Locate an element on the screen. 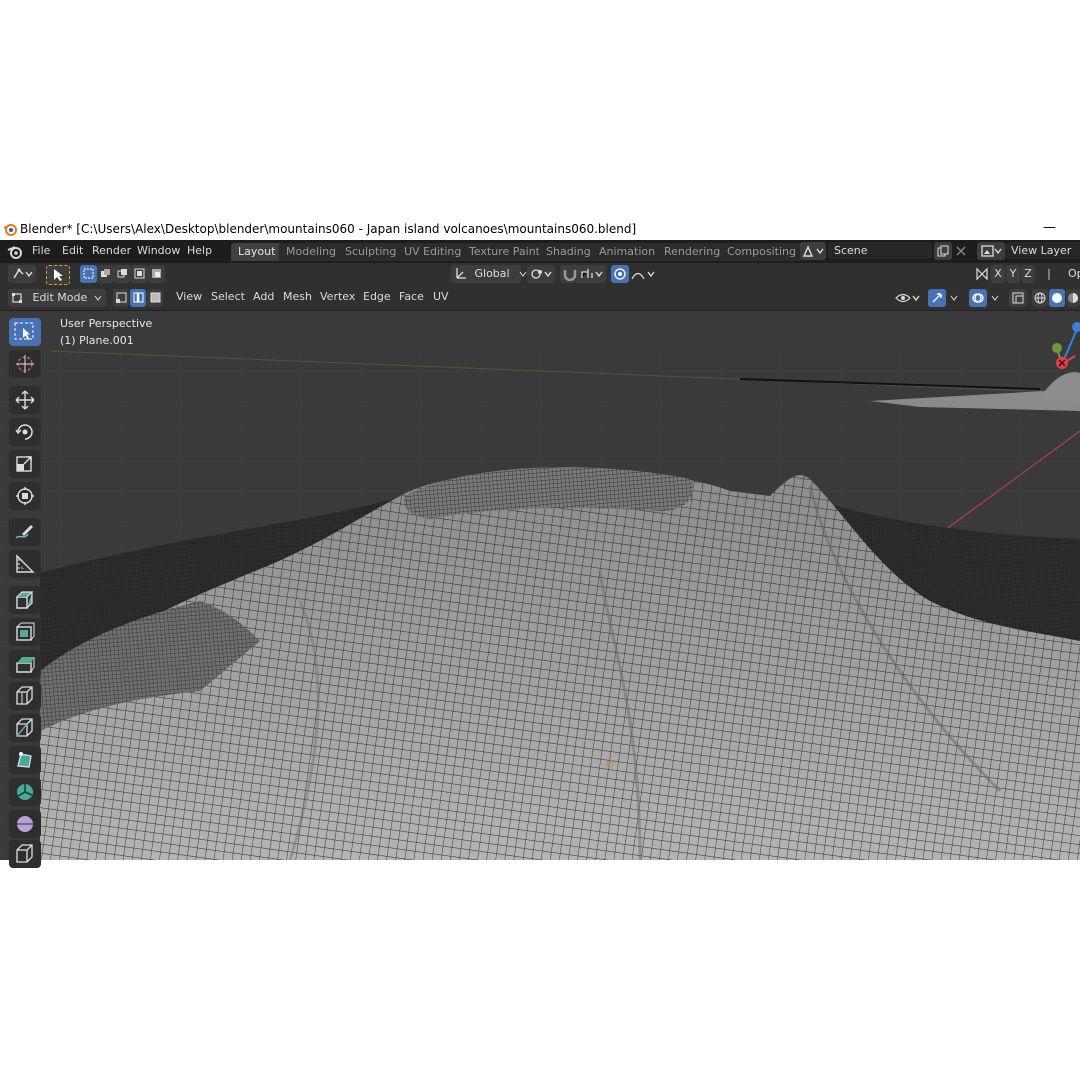 The width and height of the screenshot is (1080, 1080). transform-orientation-dropdown: Global is located at coordinates (489, 274).